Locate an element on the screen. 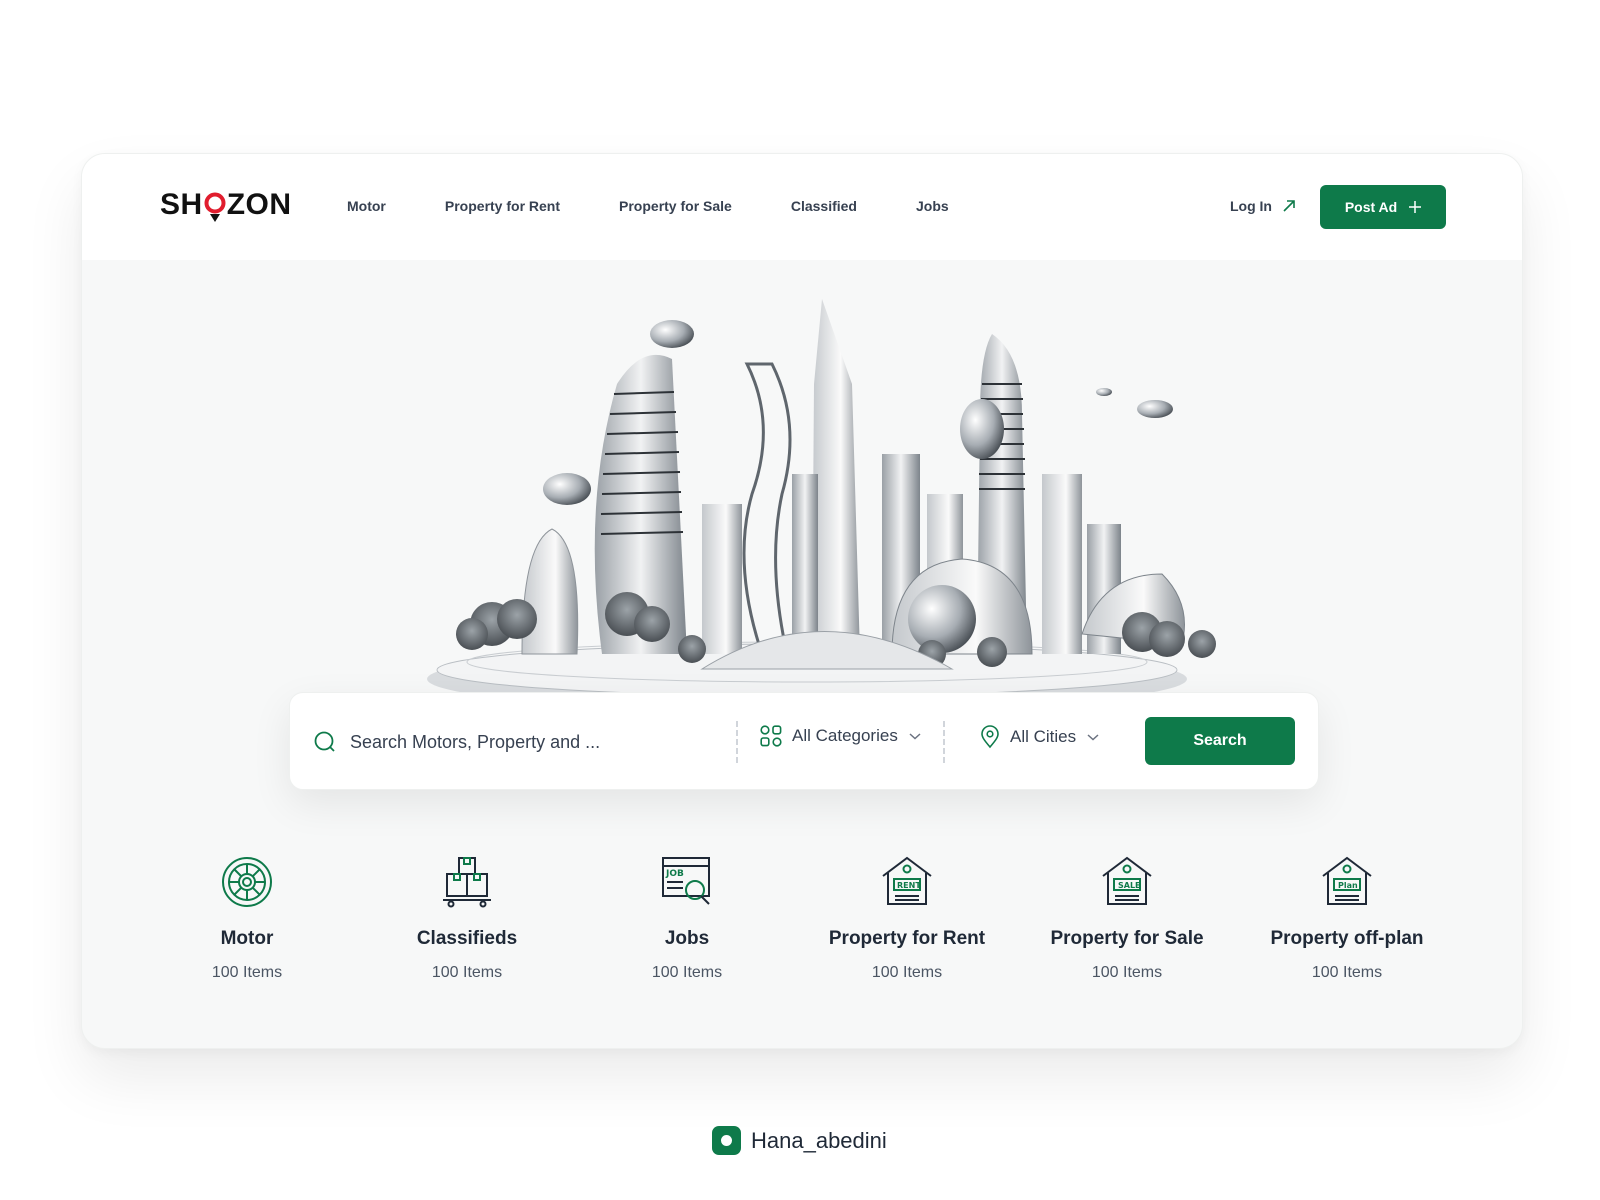  category-title: Classifieds is located at coordinates (467, 938).